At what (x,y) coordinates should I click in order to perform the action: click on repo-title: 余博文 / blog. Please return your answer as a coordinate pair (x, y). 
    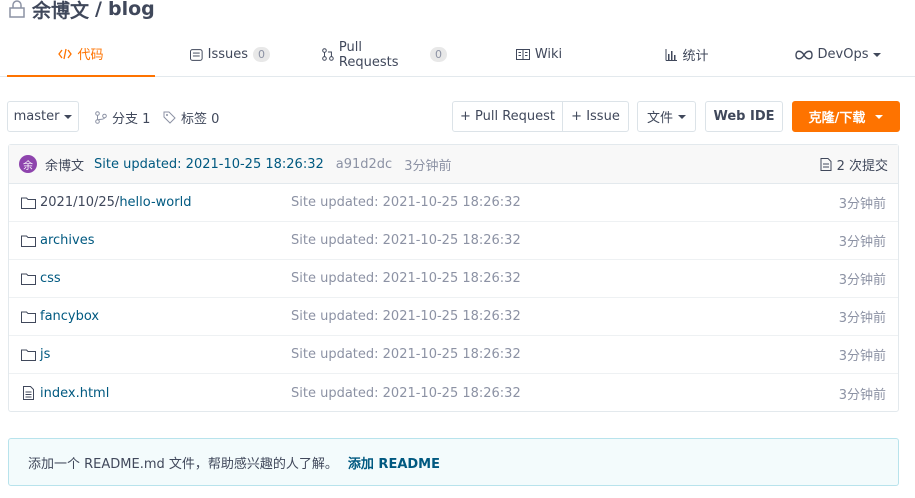
    Looking at the image, I should click on (81, 12).